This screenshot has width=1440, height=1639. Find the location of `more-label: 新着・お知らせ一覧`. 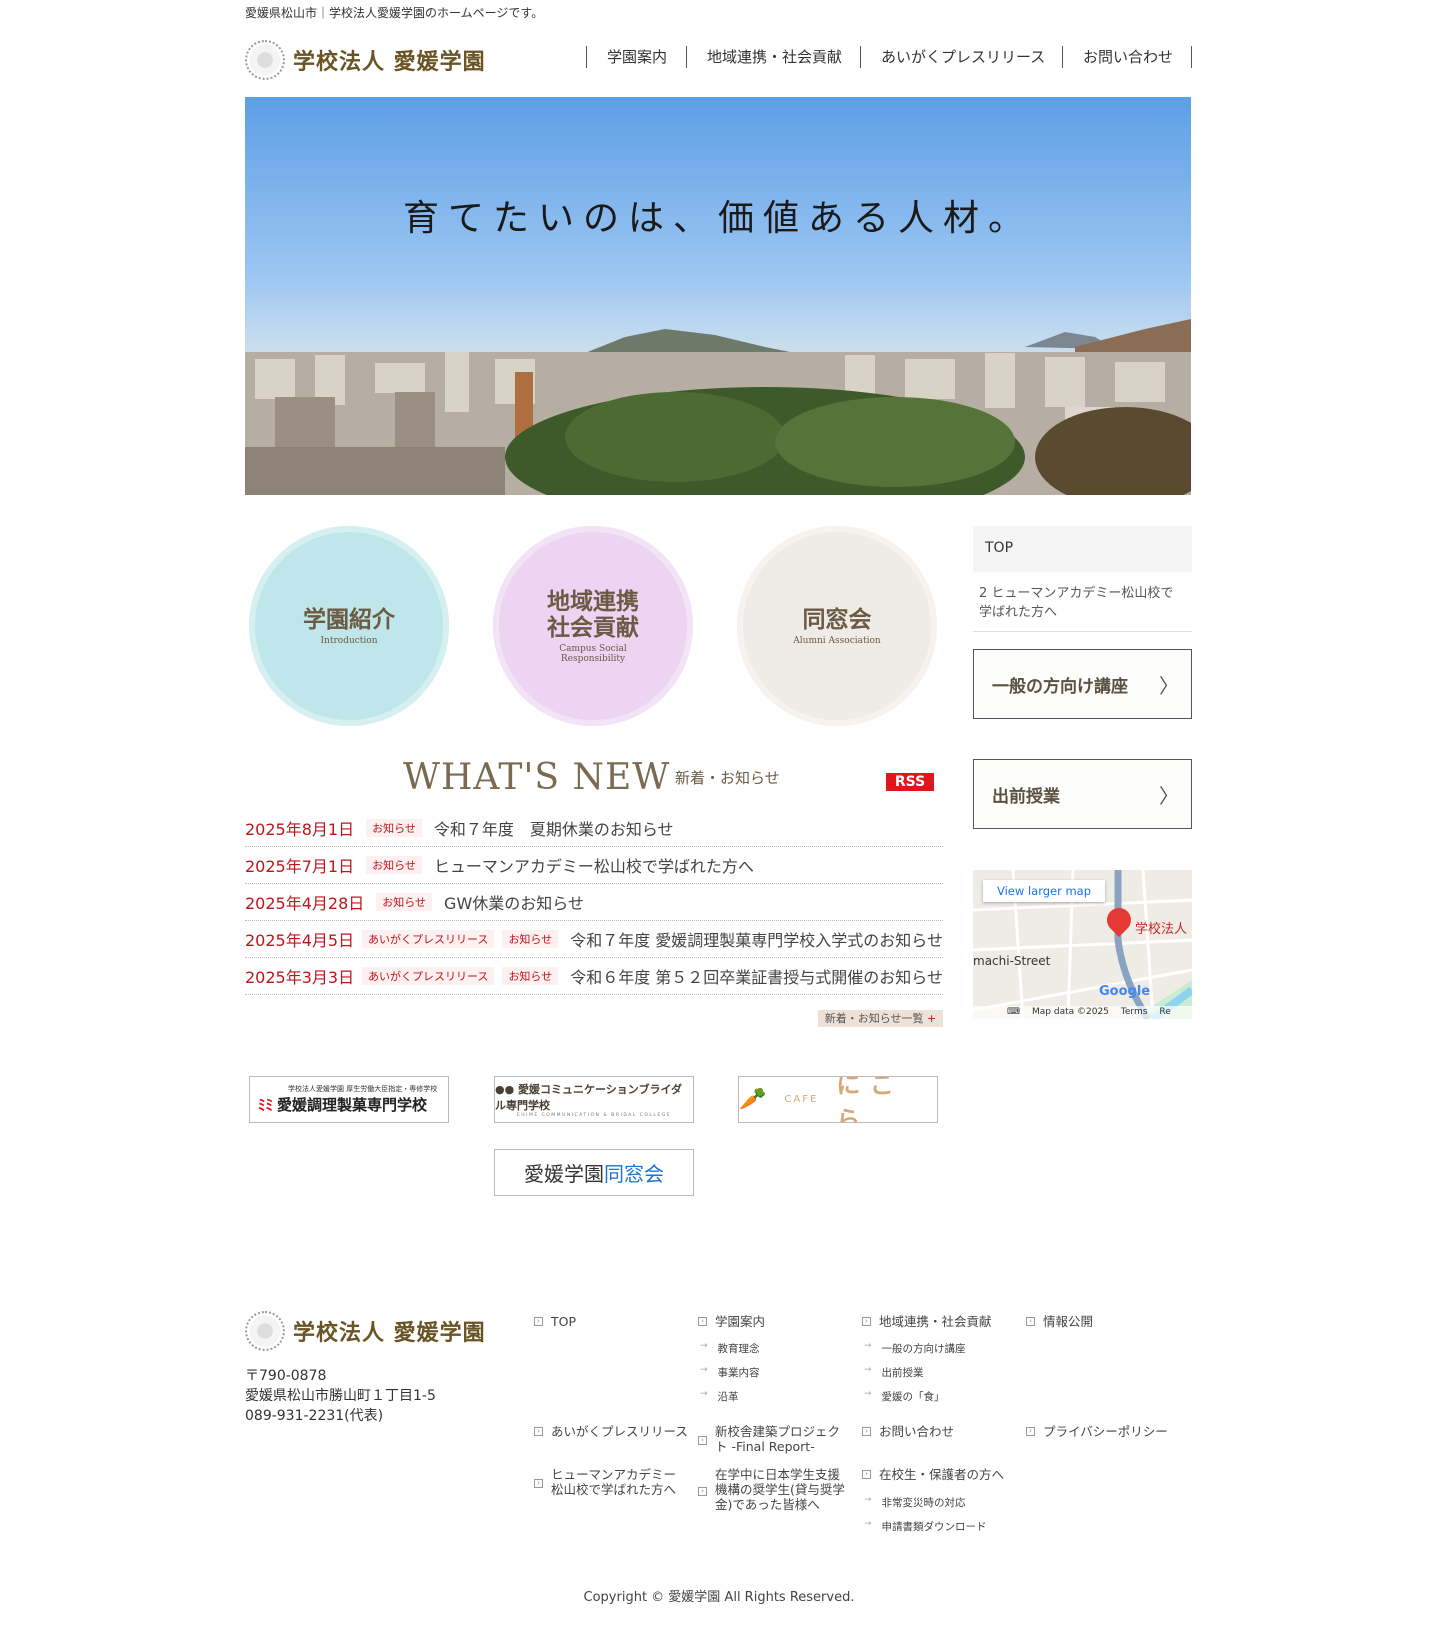

more-label: 新着・お知らせ一覧 is located at coordinates (874, 1018).